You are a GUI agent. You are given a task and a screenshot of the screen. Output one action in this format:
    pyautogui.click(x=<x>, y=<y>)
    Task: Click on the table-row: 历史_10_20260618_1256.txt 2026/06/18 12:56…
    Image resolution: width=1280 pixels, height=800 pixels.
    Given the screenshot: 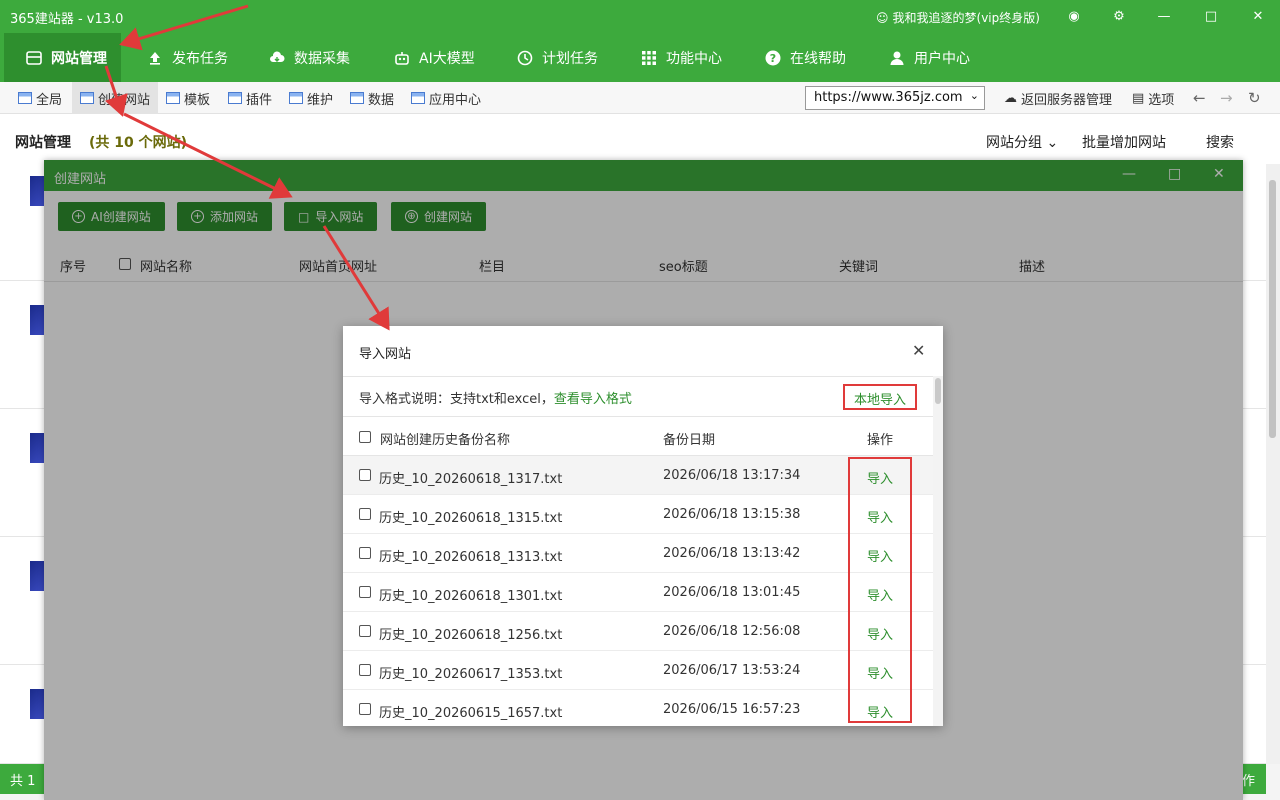 What is the action you would take?
    pyautogui.click(x=638, y=631)
    